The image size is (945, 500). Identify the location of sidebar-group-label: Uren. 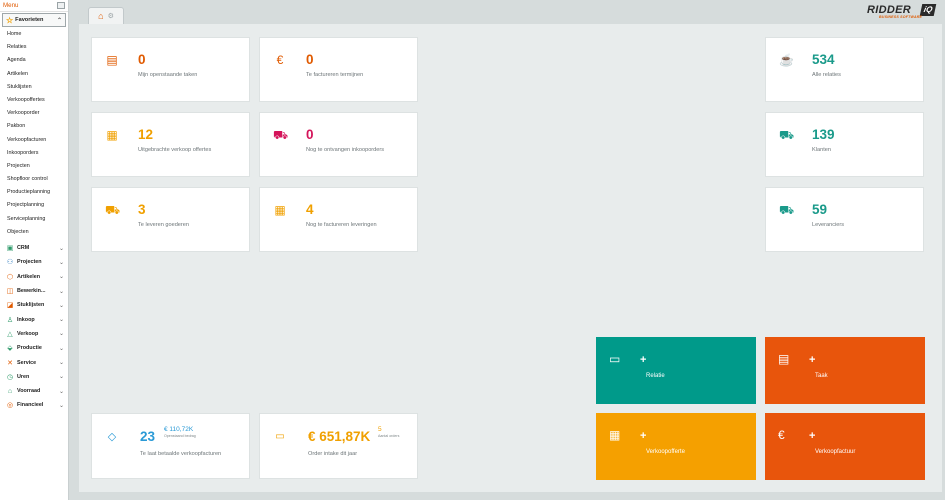
(23, 376).